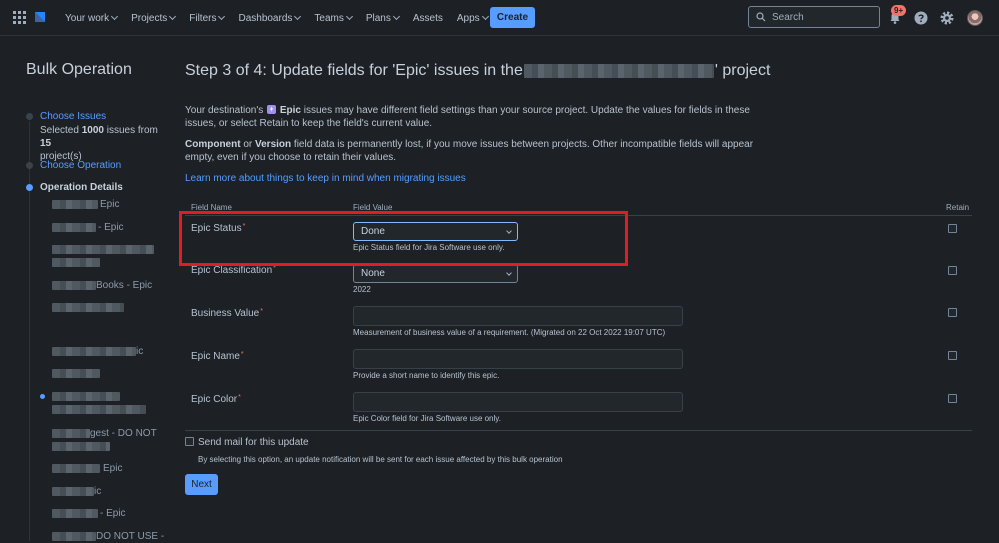  Describe the element at coordinates (216, 399) in the screenshot. I see `epic-color-label: Epic Color*` at that location.